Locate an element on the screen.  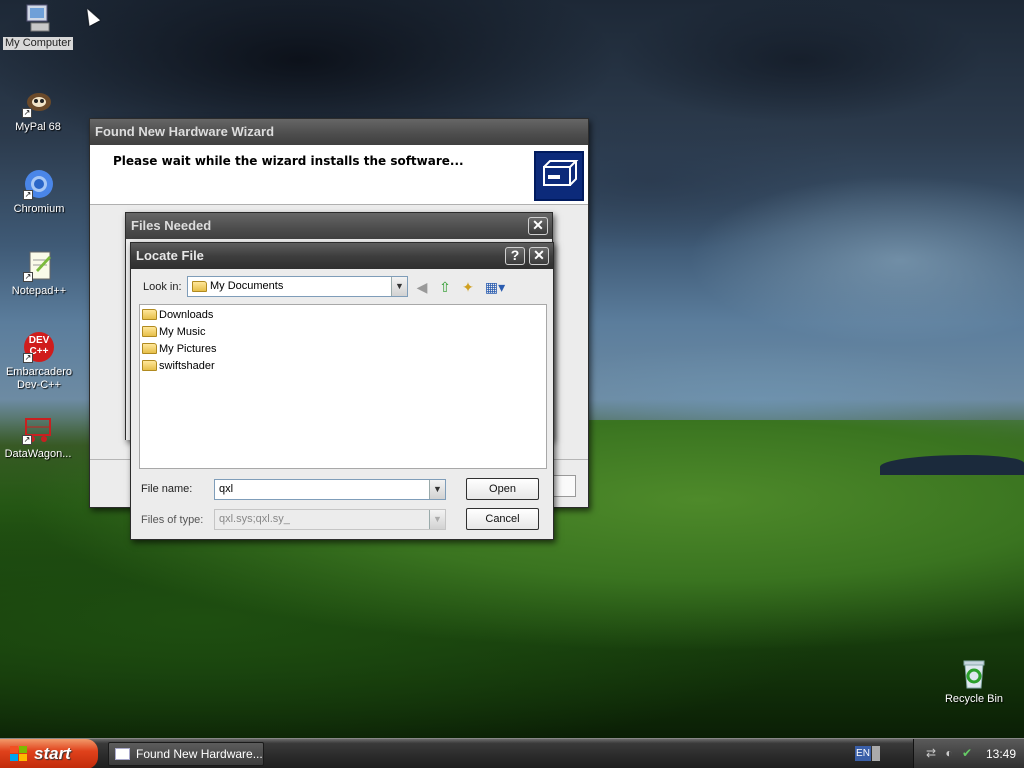
files-needed-titlebar: Files Needed ✕ is located at coordinates (339, 226).